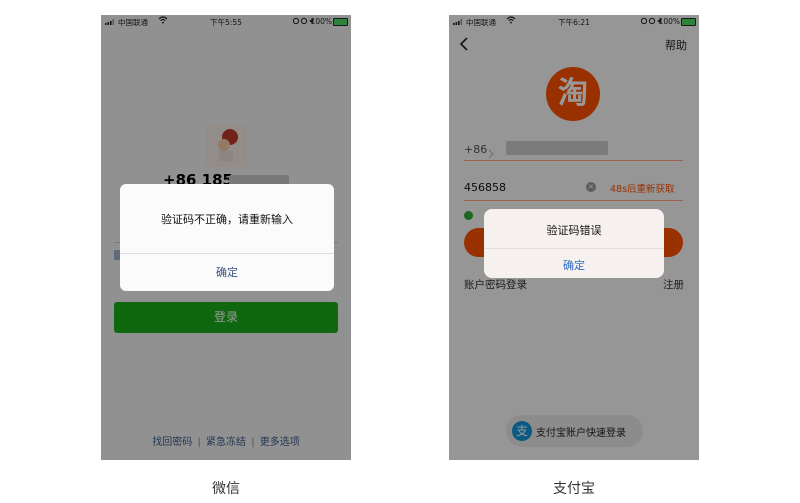  I want to click on caption-right: 支付宝, so click(574, 489).